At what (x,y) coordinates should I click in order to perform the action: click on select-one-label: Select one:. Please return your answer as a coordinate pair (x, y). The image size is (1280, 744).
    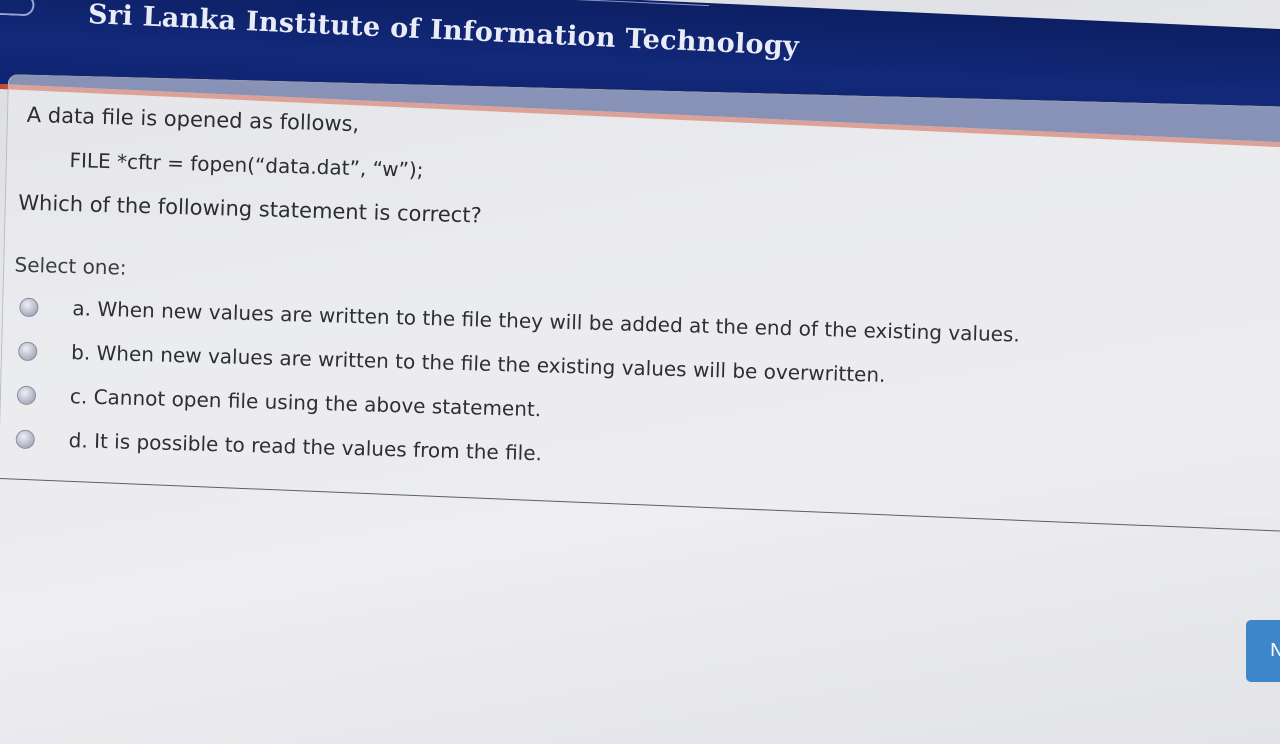
    Looking at the image, I should click on (70, 266).